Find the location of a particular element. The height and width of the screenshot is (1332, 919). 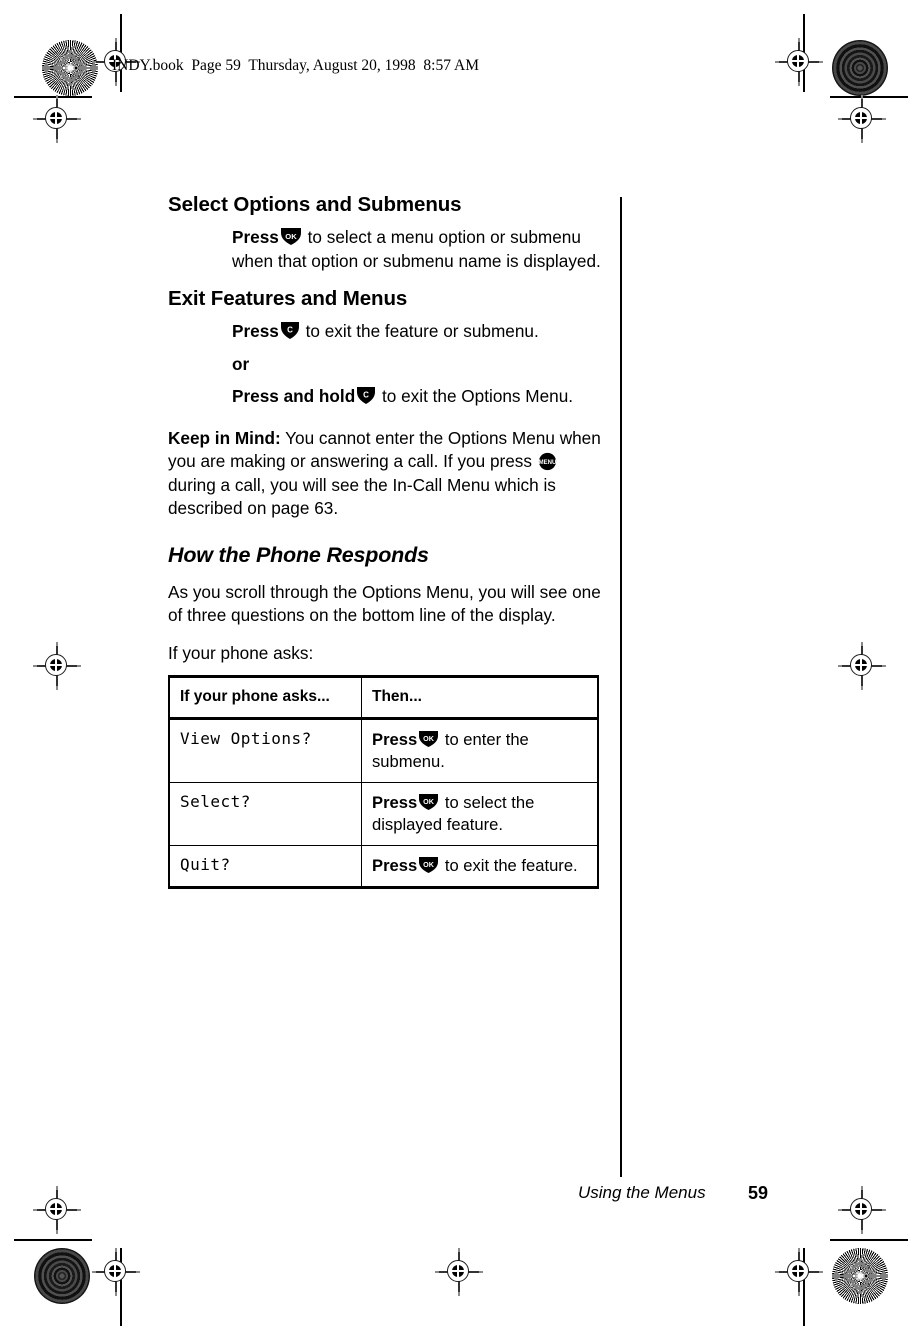

phone-prompt-text: Quit? is located at coordinates (265, 867).